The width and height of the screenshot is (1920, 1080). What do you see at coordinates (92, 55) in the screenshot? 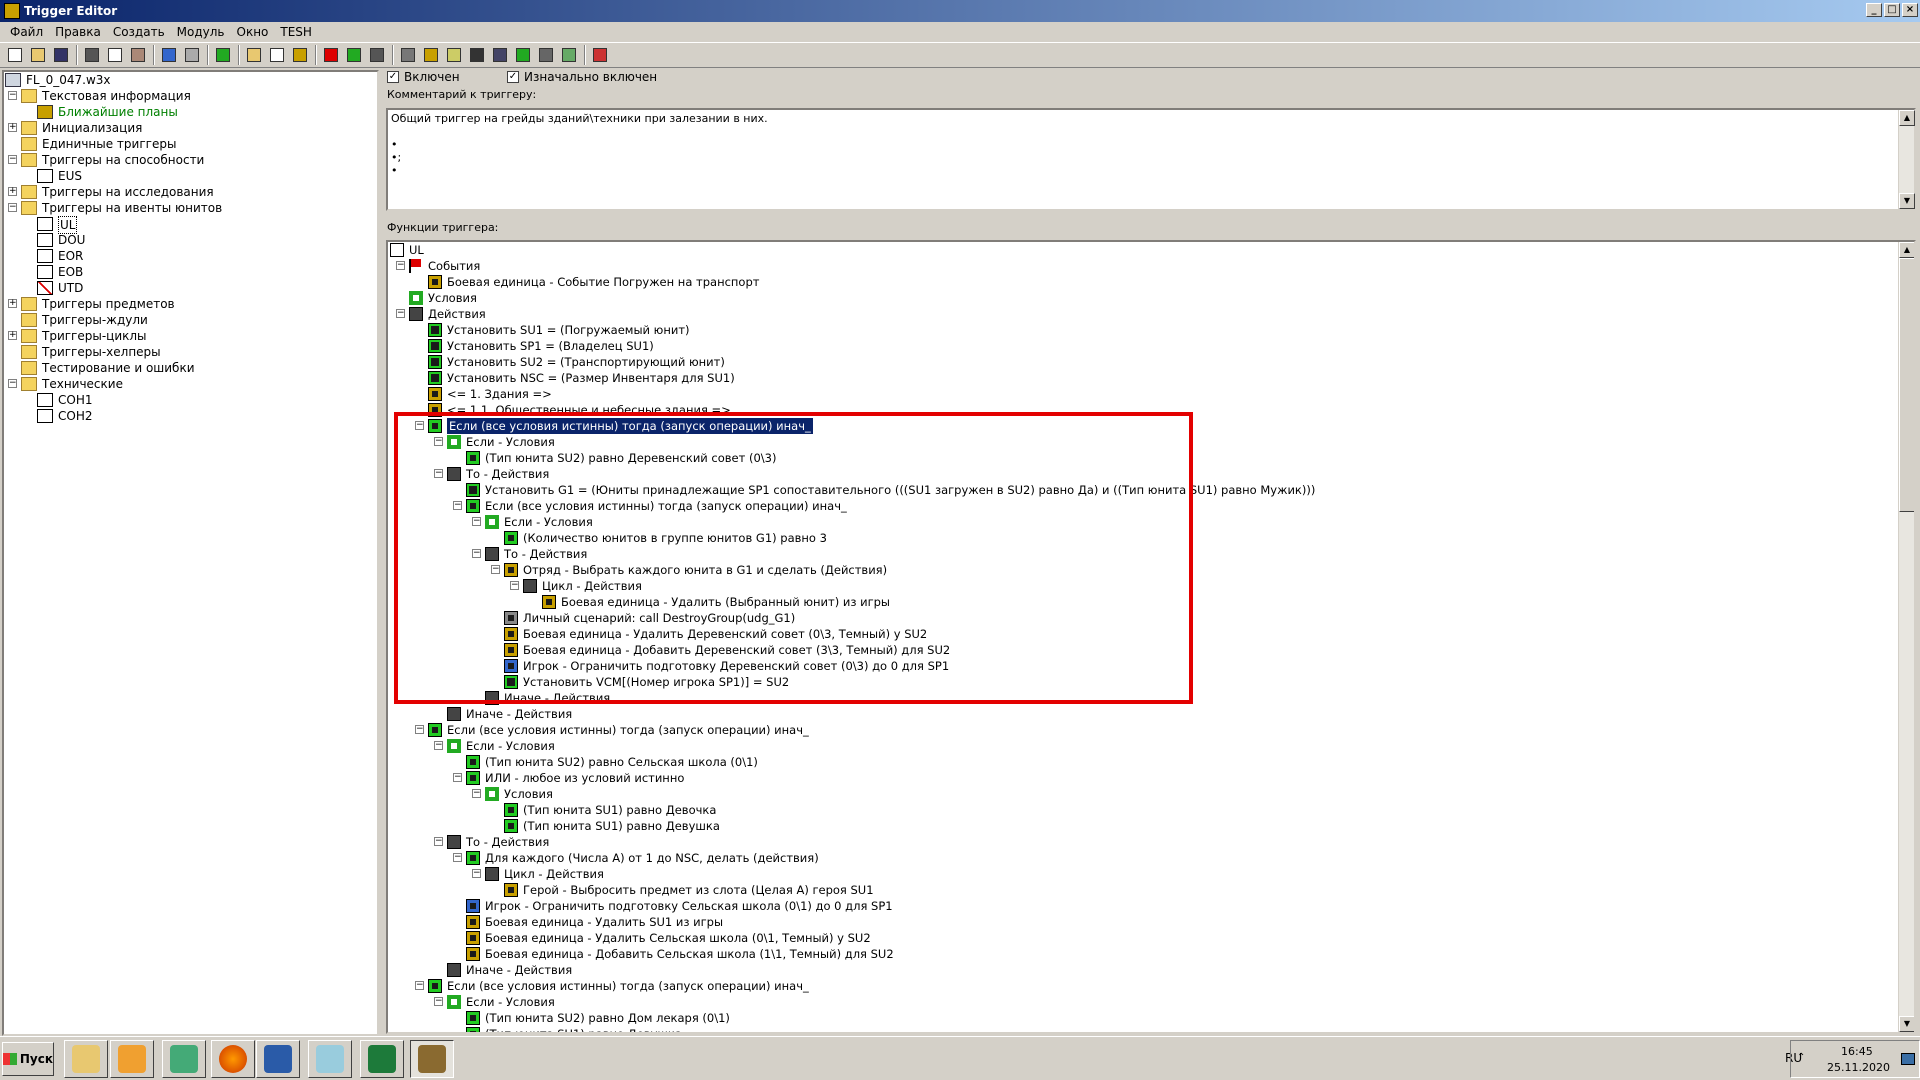
I see `cut-button` at bounding box center [92, 55].